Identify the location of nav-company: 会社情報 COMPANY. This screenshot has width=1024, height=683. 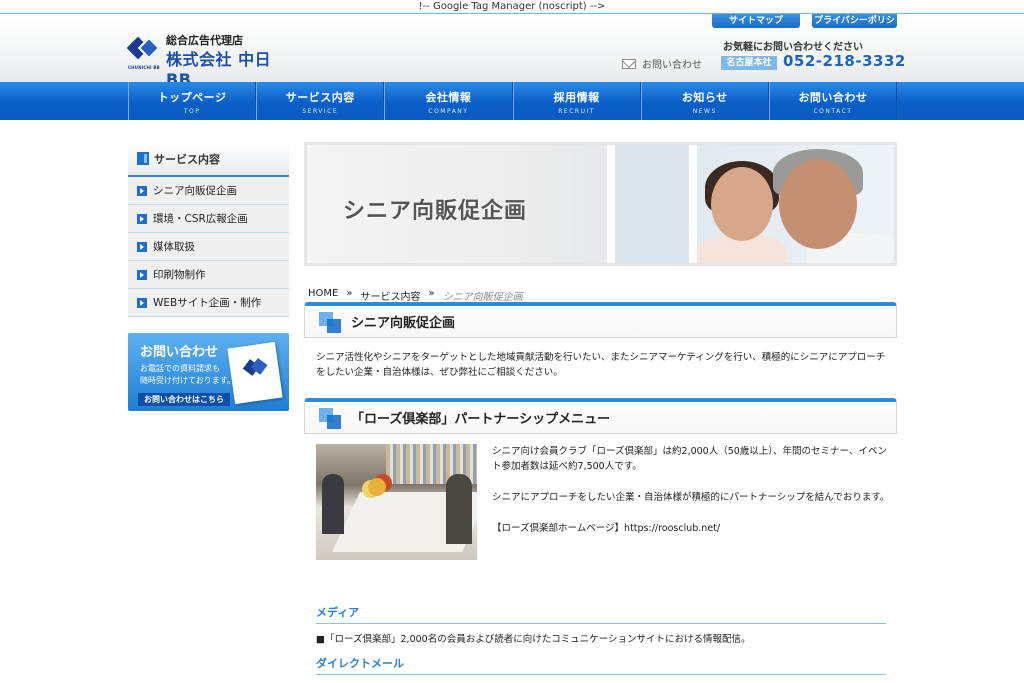
(448, 101).